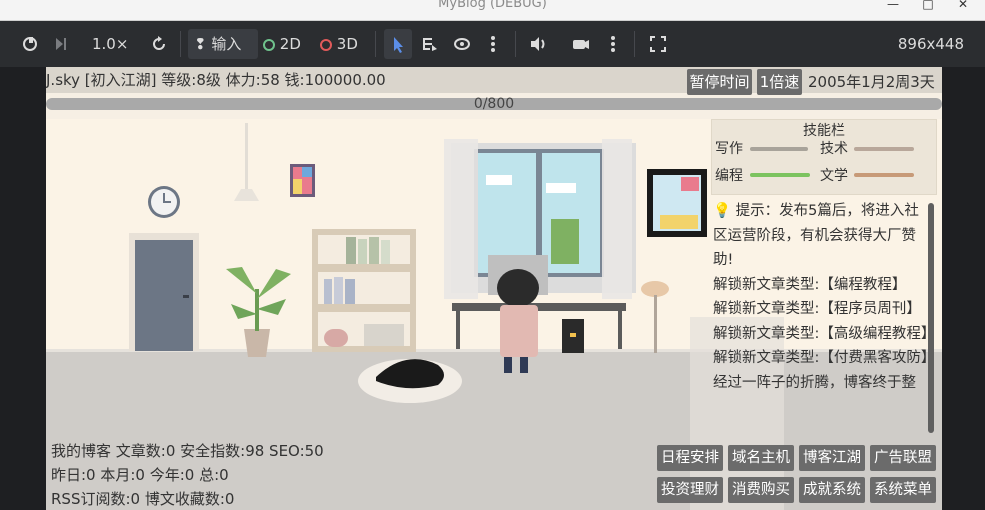  What do you see at coordinates (779, 82) in the screenshot?
I see `game-speed-button: 1倍速` at bounding box center [779, 82].